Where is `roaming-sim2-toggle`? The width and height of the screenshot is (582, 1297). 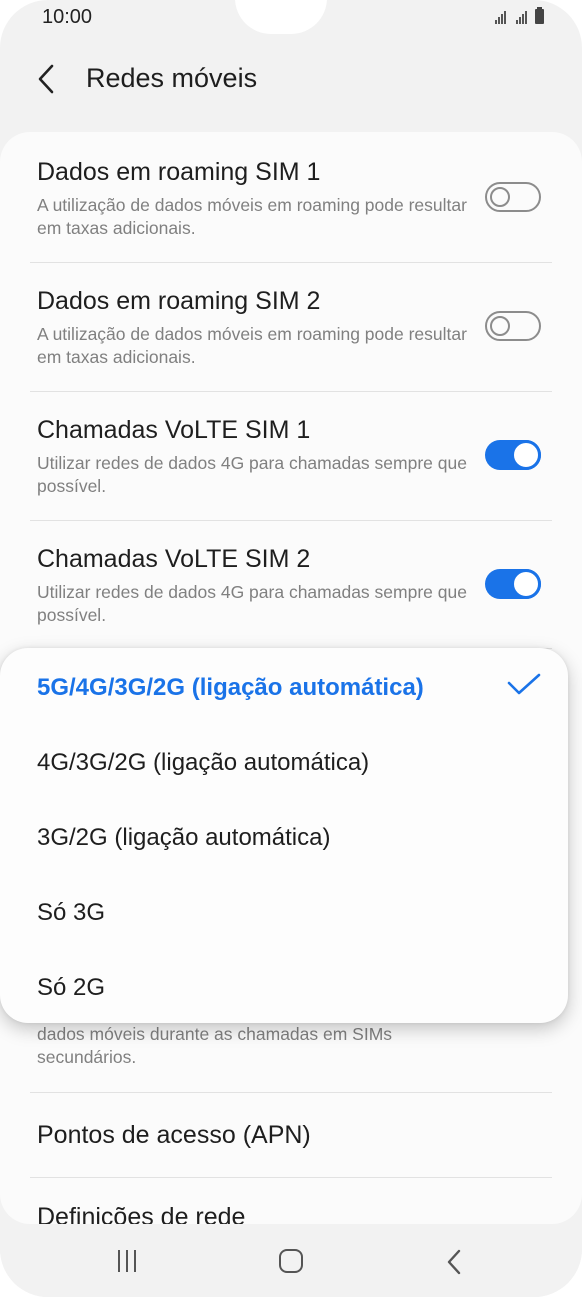 roaming-sim2-toggle is located at coordinates (513, 326).